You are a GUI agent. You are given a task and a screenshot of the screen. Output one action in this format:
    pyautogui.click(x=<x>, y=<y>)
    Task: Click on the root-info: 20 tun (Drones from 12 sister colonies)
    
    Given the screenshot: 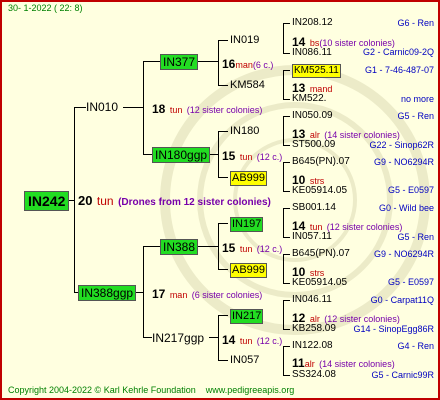 What is the action you would take?
    pyautogui.click(x=174, y=201)
    